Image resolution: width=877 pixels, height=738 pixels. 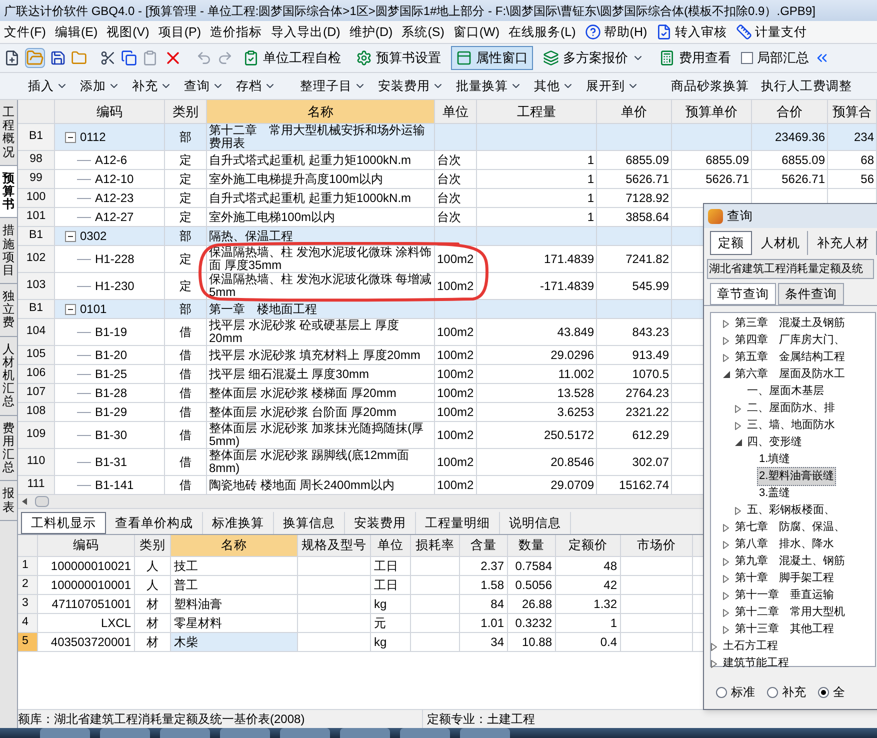 What do you see at coordinates (790, 561) in the screenshot?
I see `tree-item: 第九章 混凝土、钢筋` at bounding box center [790, 561].